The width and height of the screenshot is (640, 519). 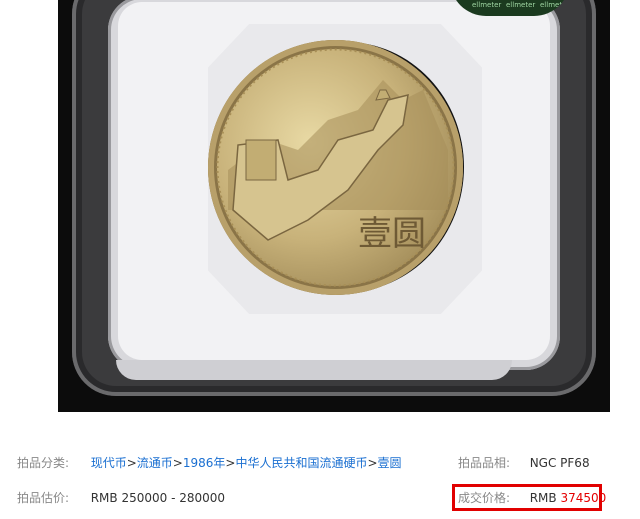 I want to click on deal-price-currency: RMB, so click(x=543, y=498).